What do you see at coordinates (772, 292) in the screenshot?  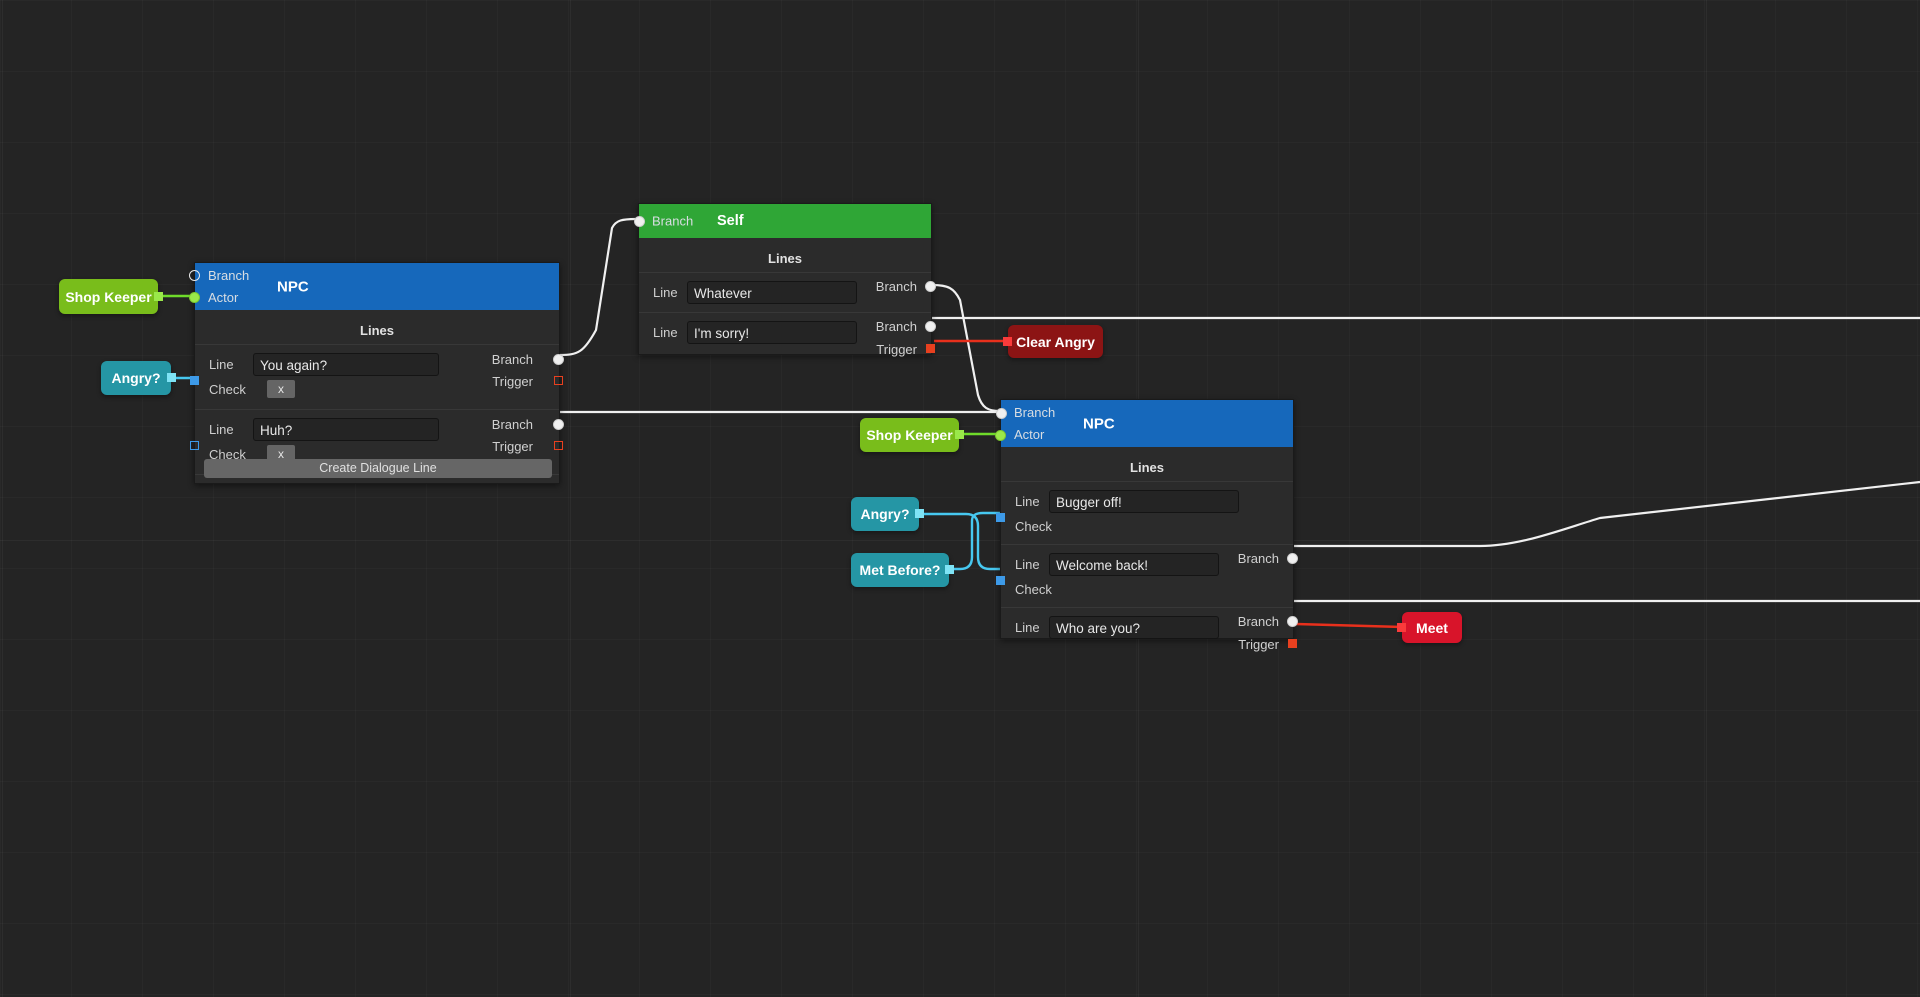 I see `line-input: Whatever` at bounding box center [772, 292].